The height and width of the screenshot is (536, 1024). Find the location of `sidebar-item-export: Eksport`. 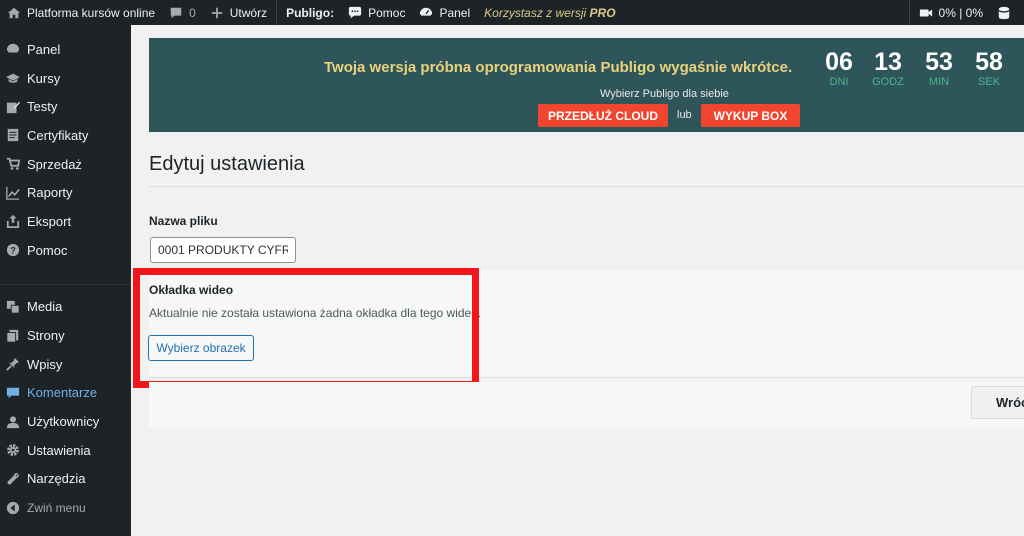

sidebar-item-export: Eksport is located at coordinates (65, 221).